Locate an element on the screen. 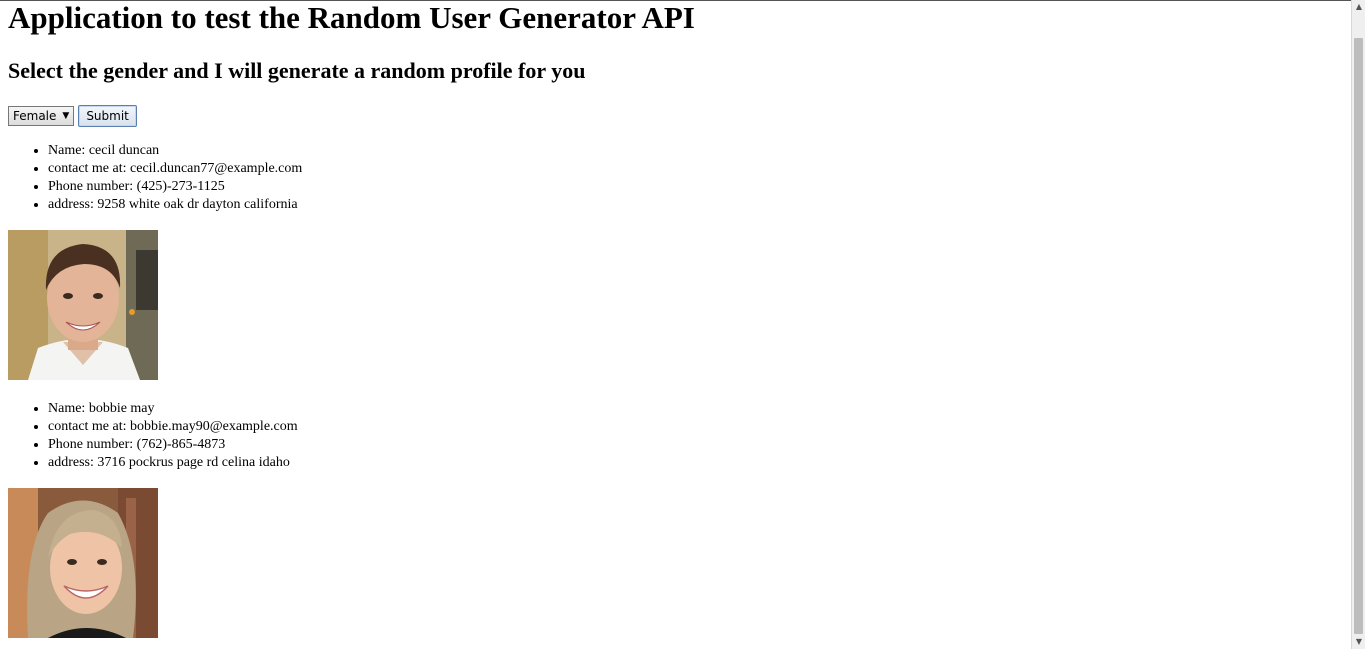 This screenshot has height=649, width=1365. gender-form: Female ▼ Submit is located at coordinates (72, 116).